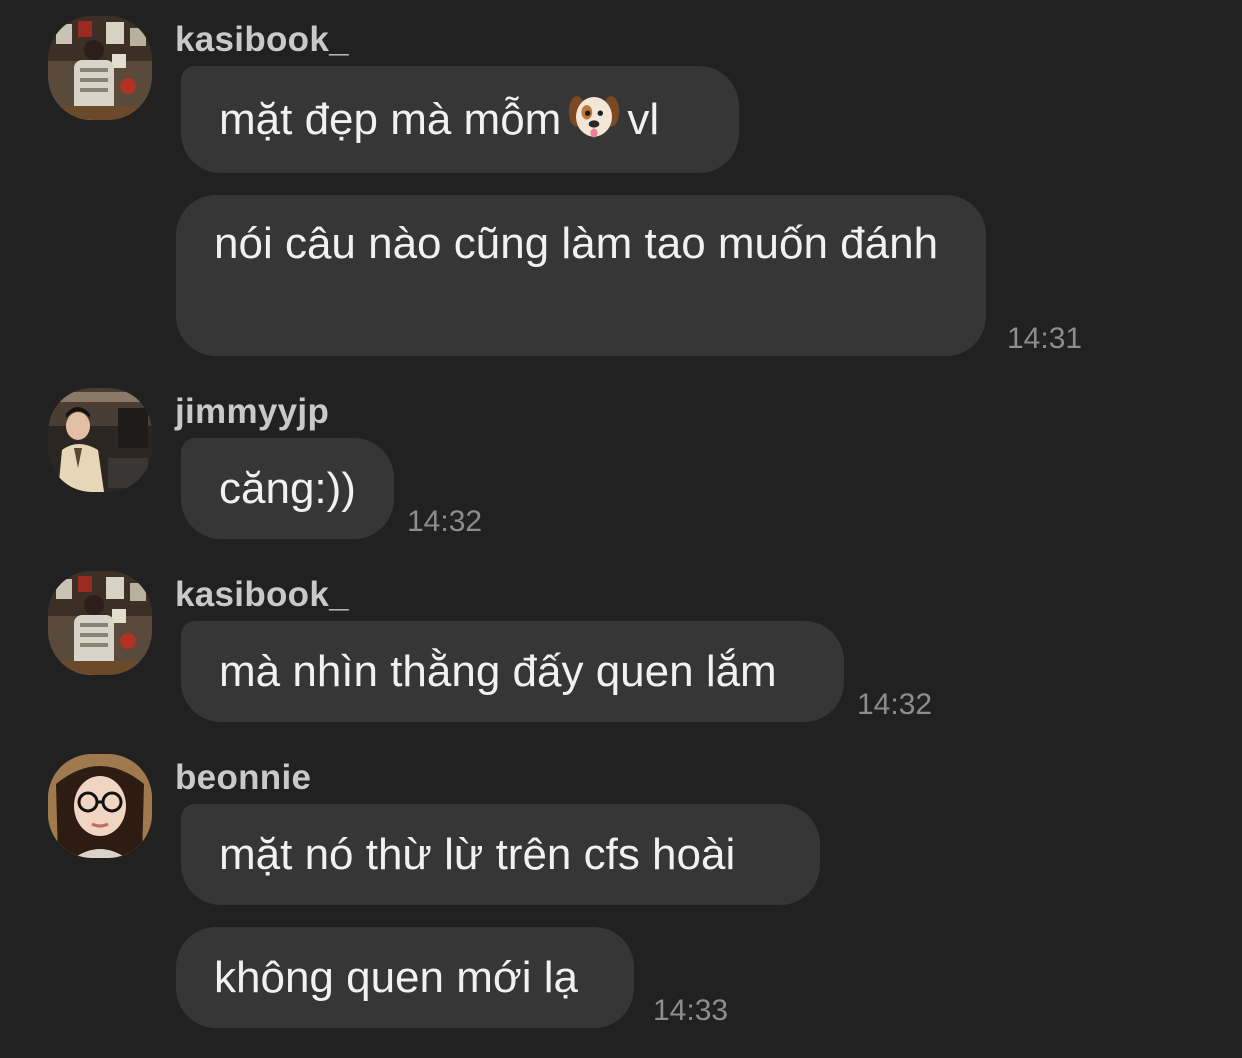 The image size is (1242, 1058). Describe the element at coordinates (498, 671) in the screenshot. I see `message-text: mà nhìn thằng đấy quen lắm` at that location.